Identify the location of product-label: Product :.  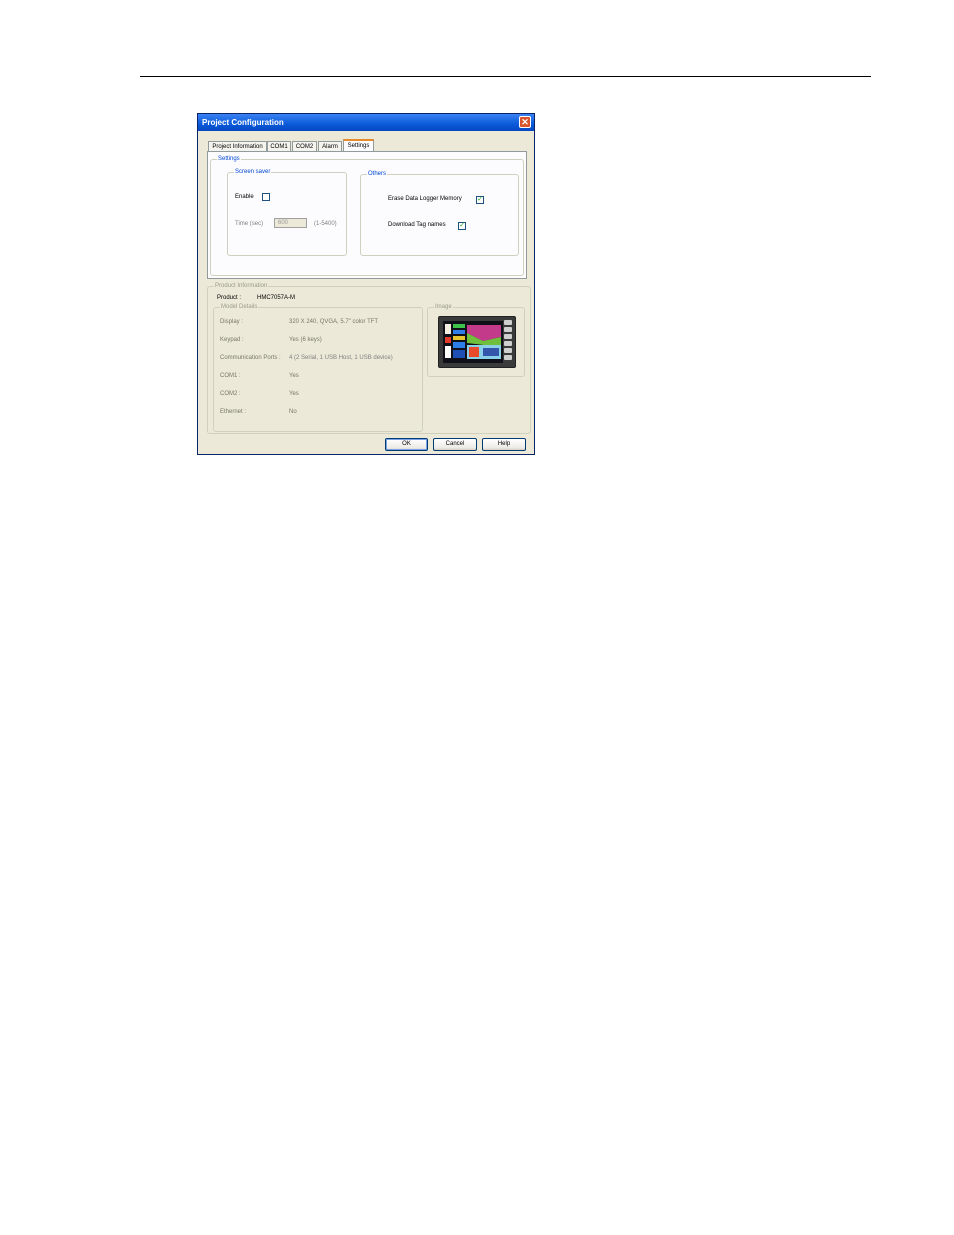
(229, 298).